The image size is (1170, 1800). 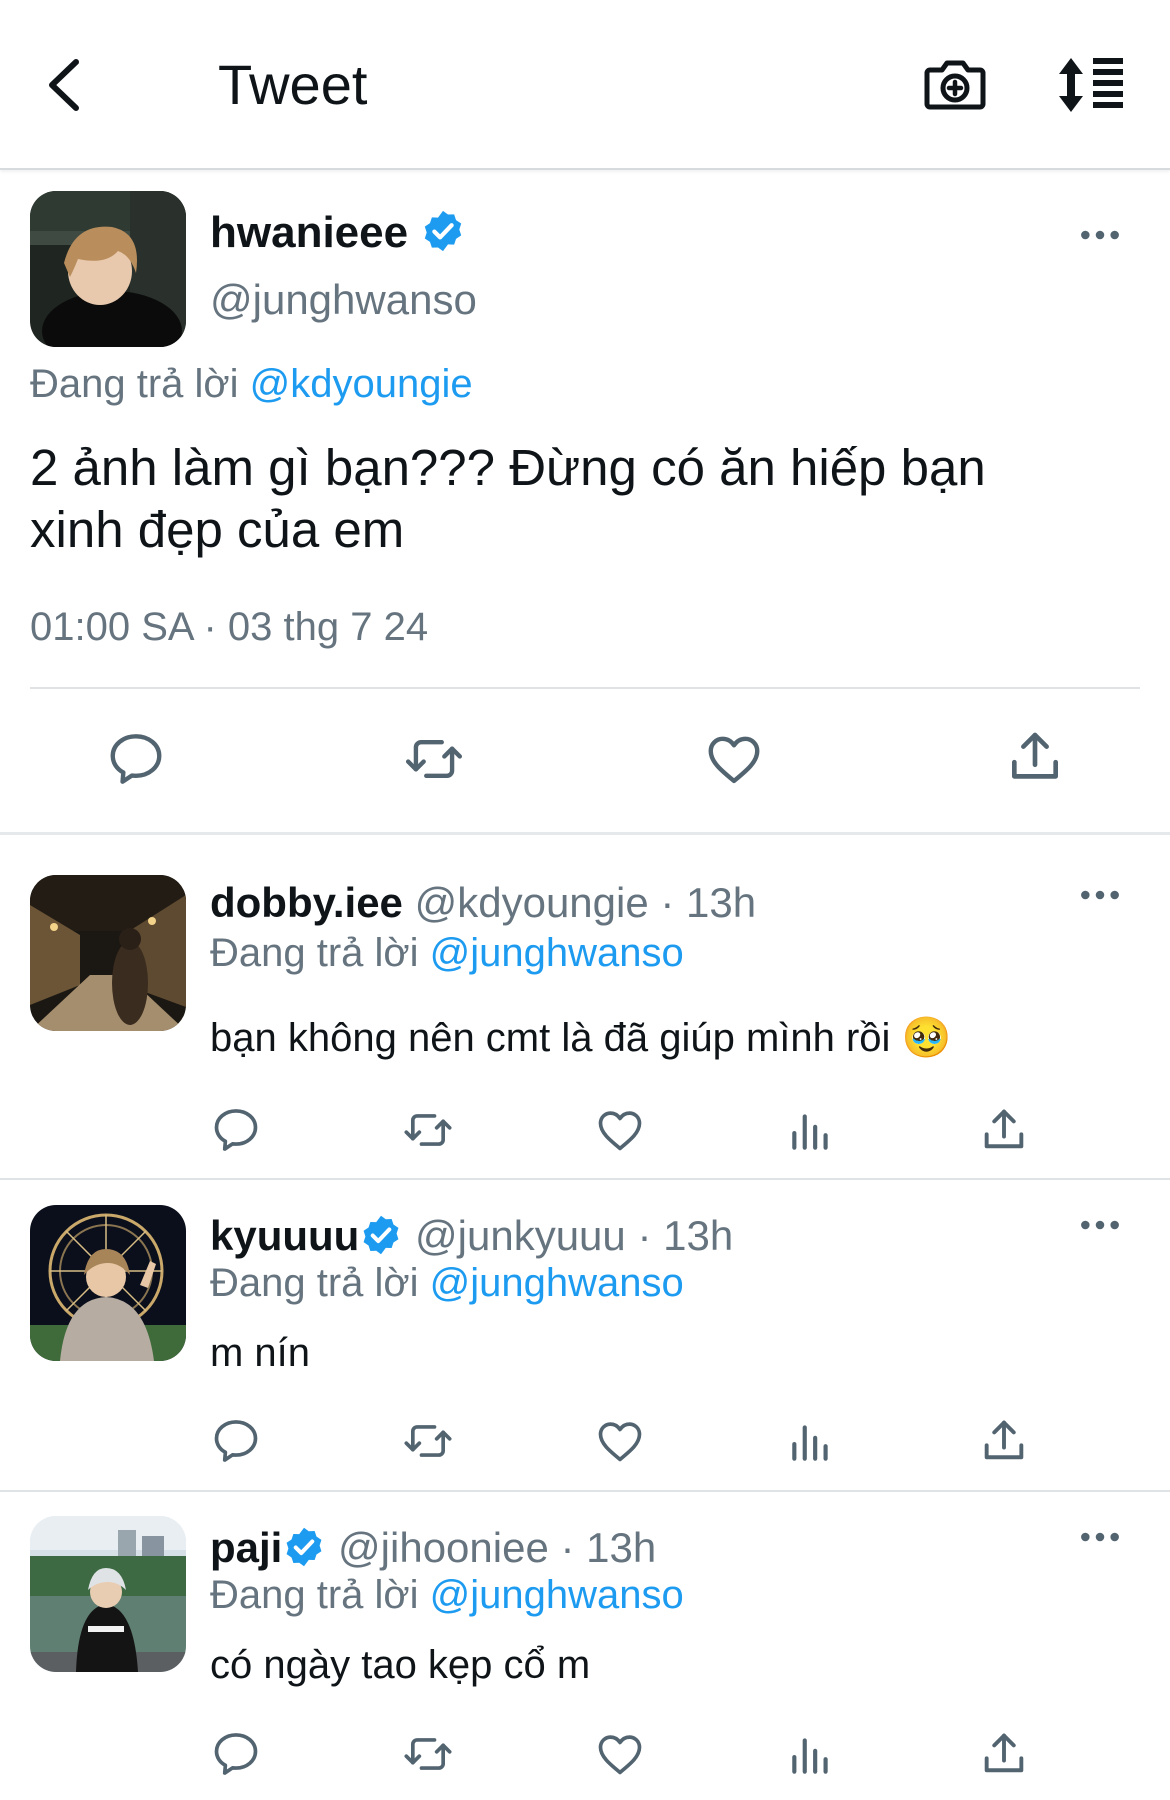 I want to click on replying-to: Đang trả lời @kdyoungie, so click(x=251, y=384).